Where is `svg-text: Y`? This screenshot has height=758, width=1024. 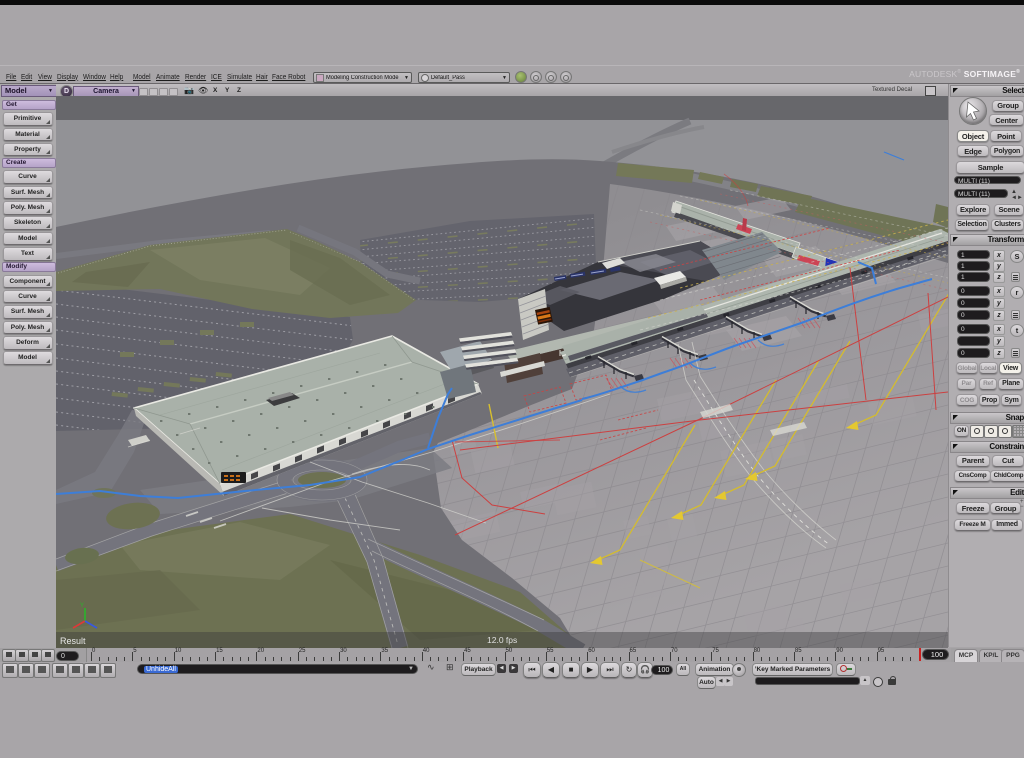 svg-text: Y is located at coordinates (82, 606).